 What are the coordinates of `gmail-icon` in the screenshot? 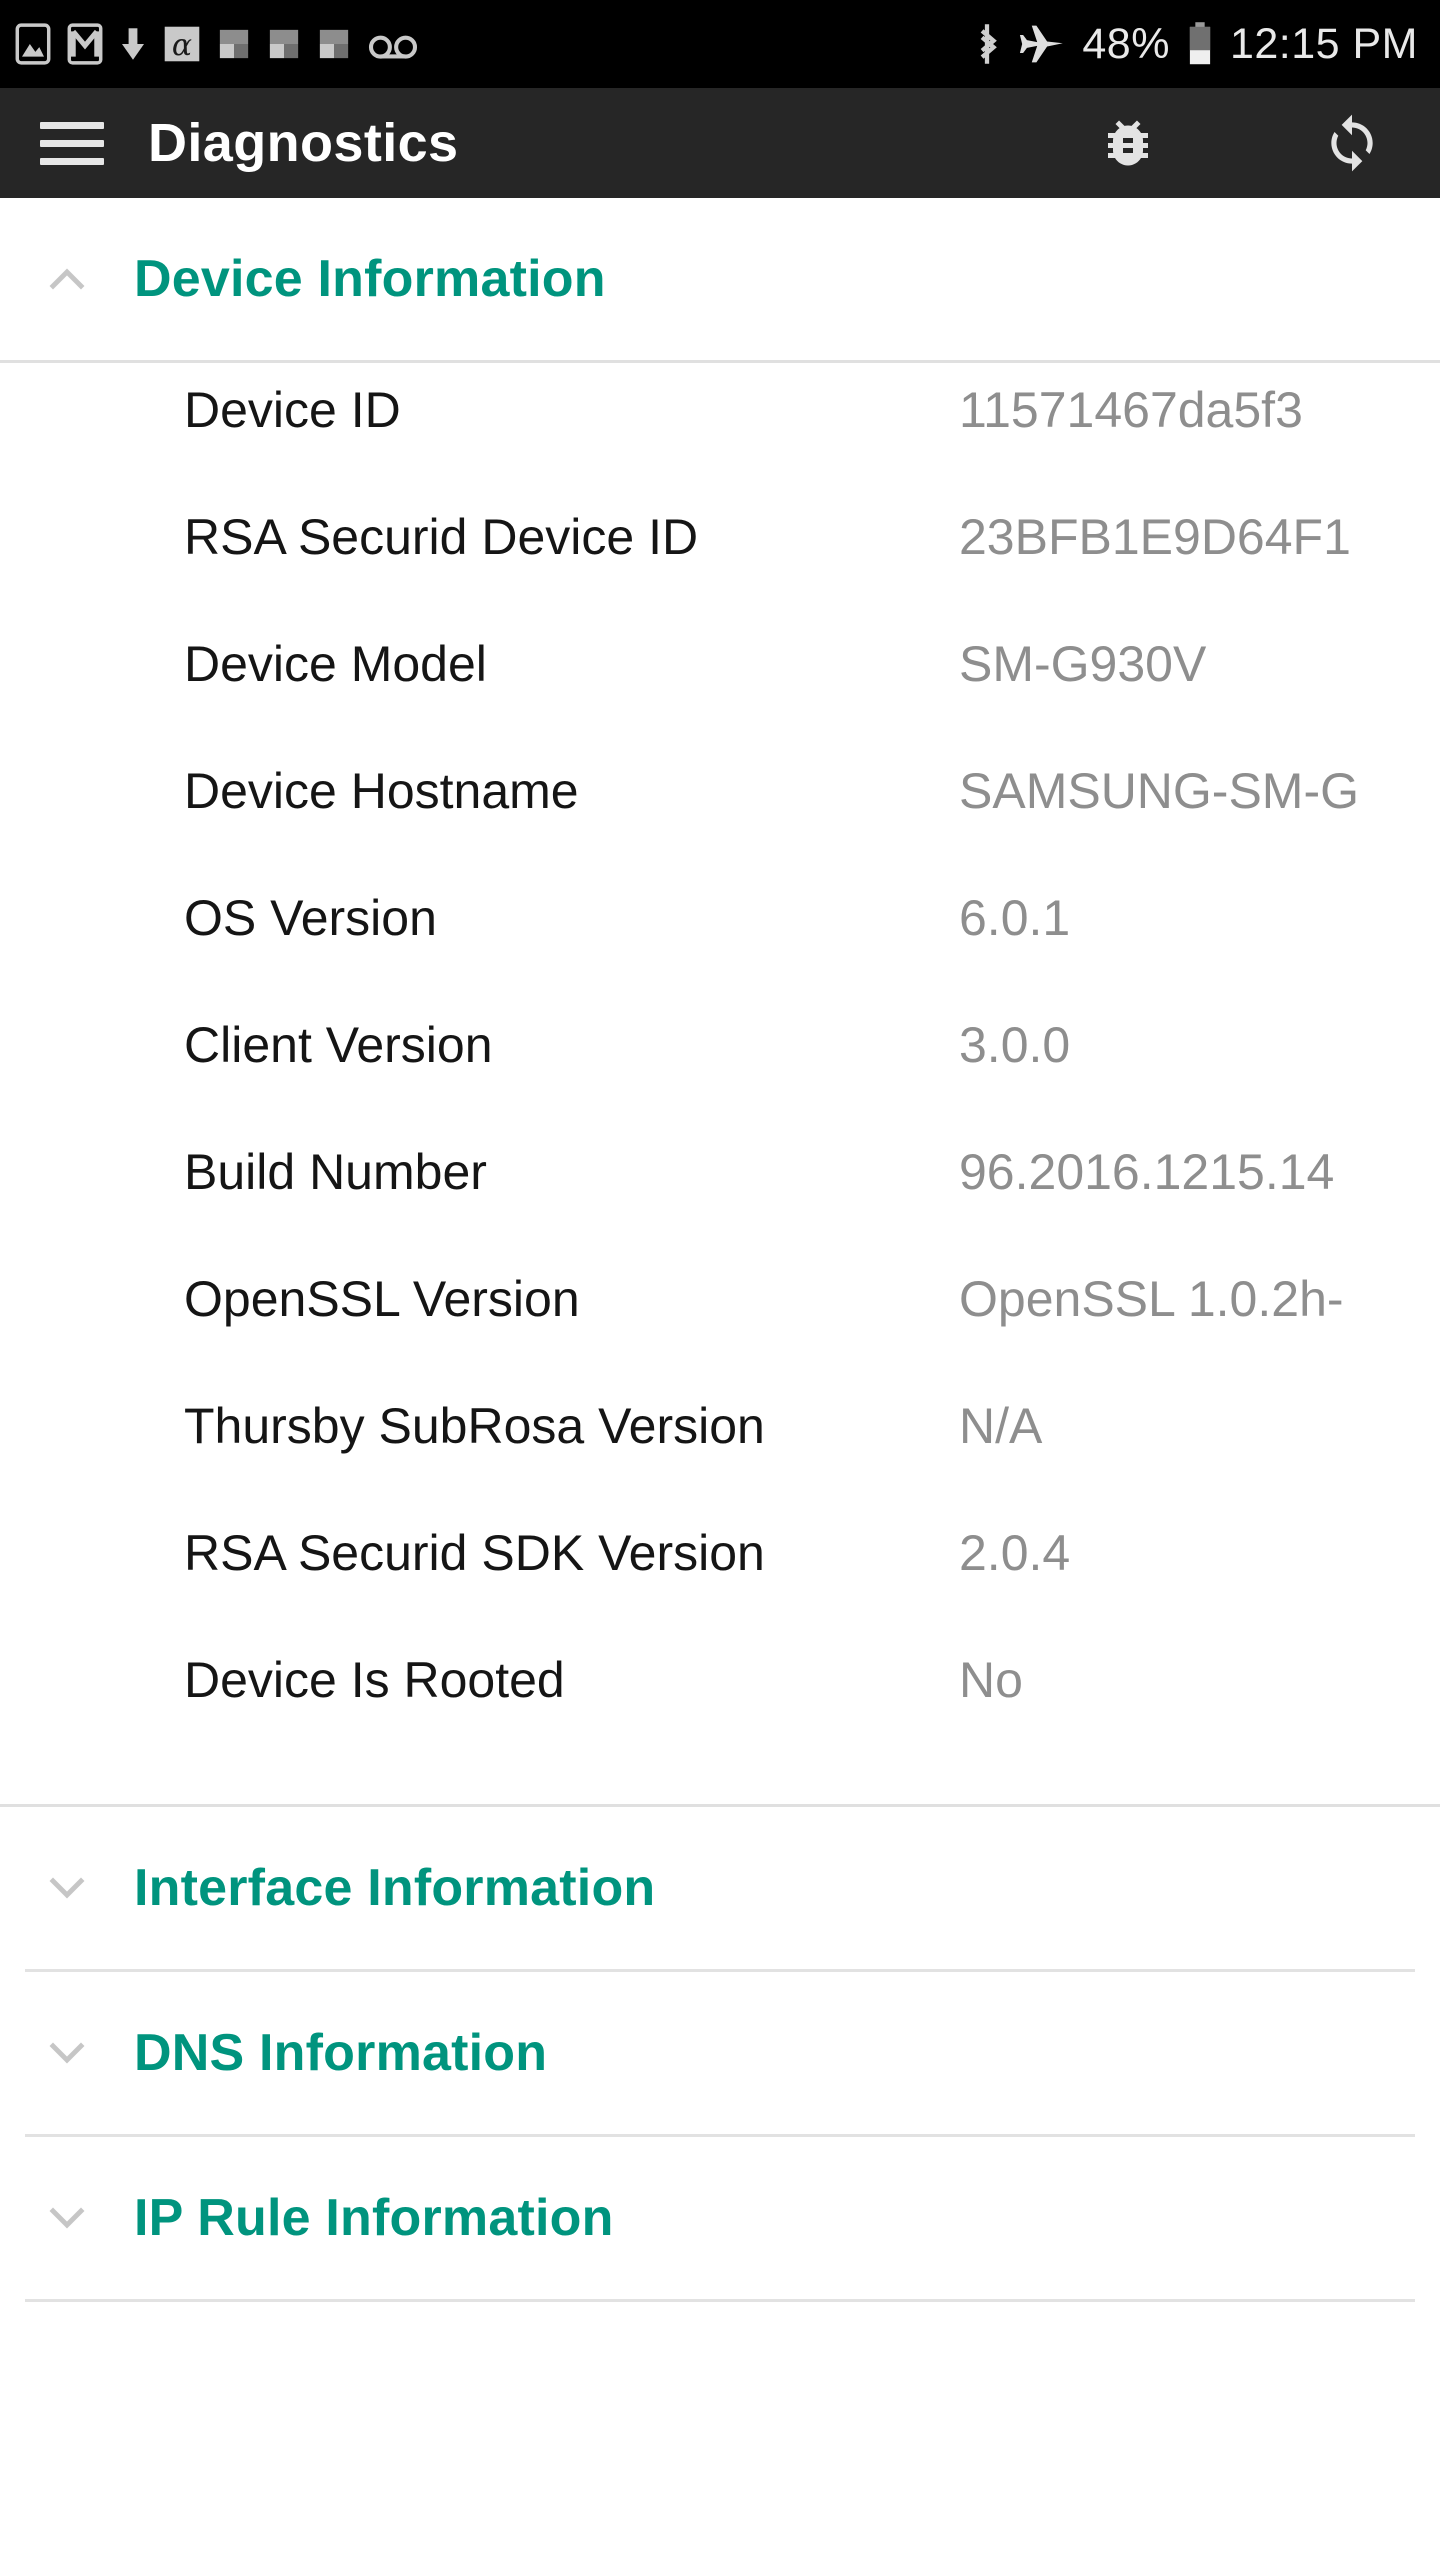 It's located at (85, 44).